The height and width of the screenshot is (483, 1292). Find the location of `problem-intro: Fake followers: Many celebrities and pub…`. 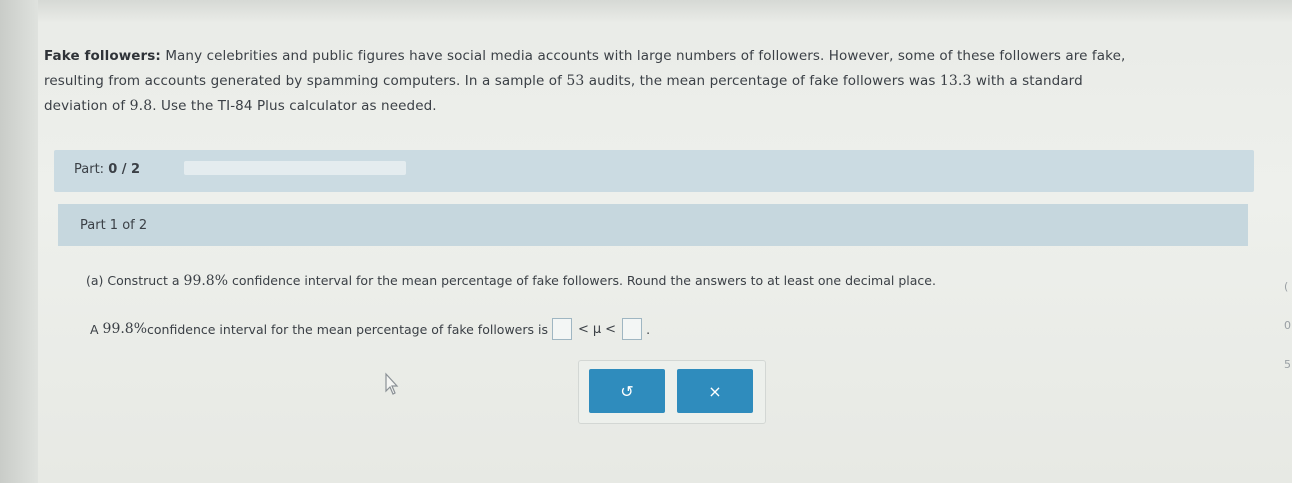

problem-intro: Fake followers: Many celebrities and pub… is located at coordinates (585, 81).